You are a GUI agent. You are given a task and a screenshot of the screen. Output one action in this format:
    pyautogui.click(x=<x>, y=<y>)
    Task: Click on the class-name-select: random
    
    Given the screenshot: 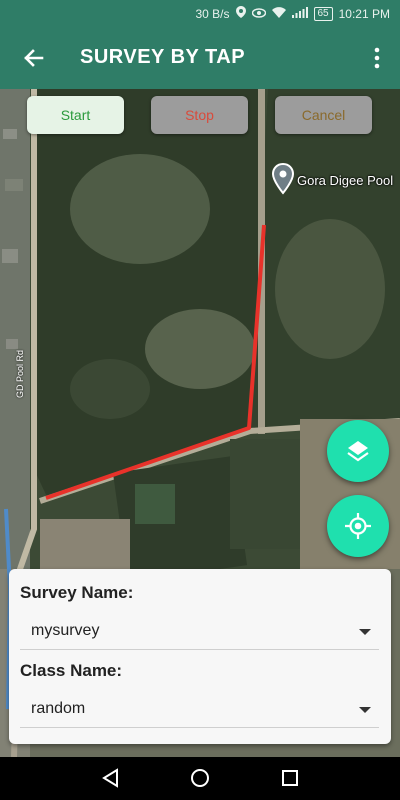 What is the action you would take?
    pyautogui.click(x=199, y=709)
    